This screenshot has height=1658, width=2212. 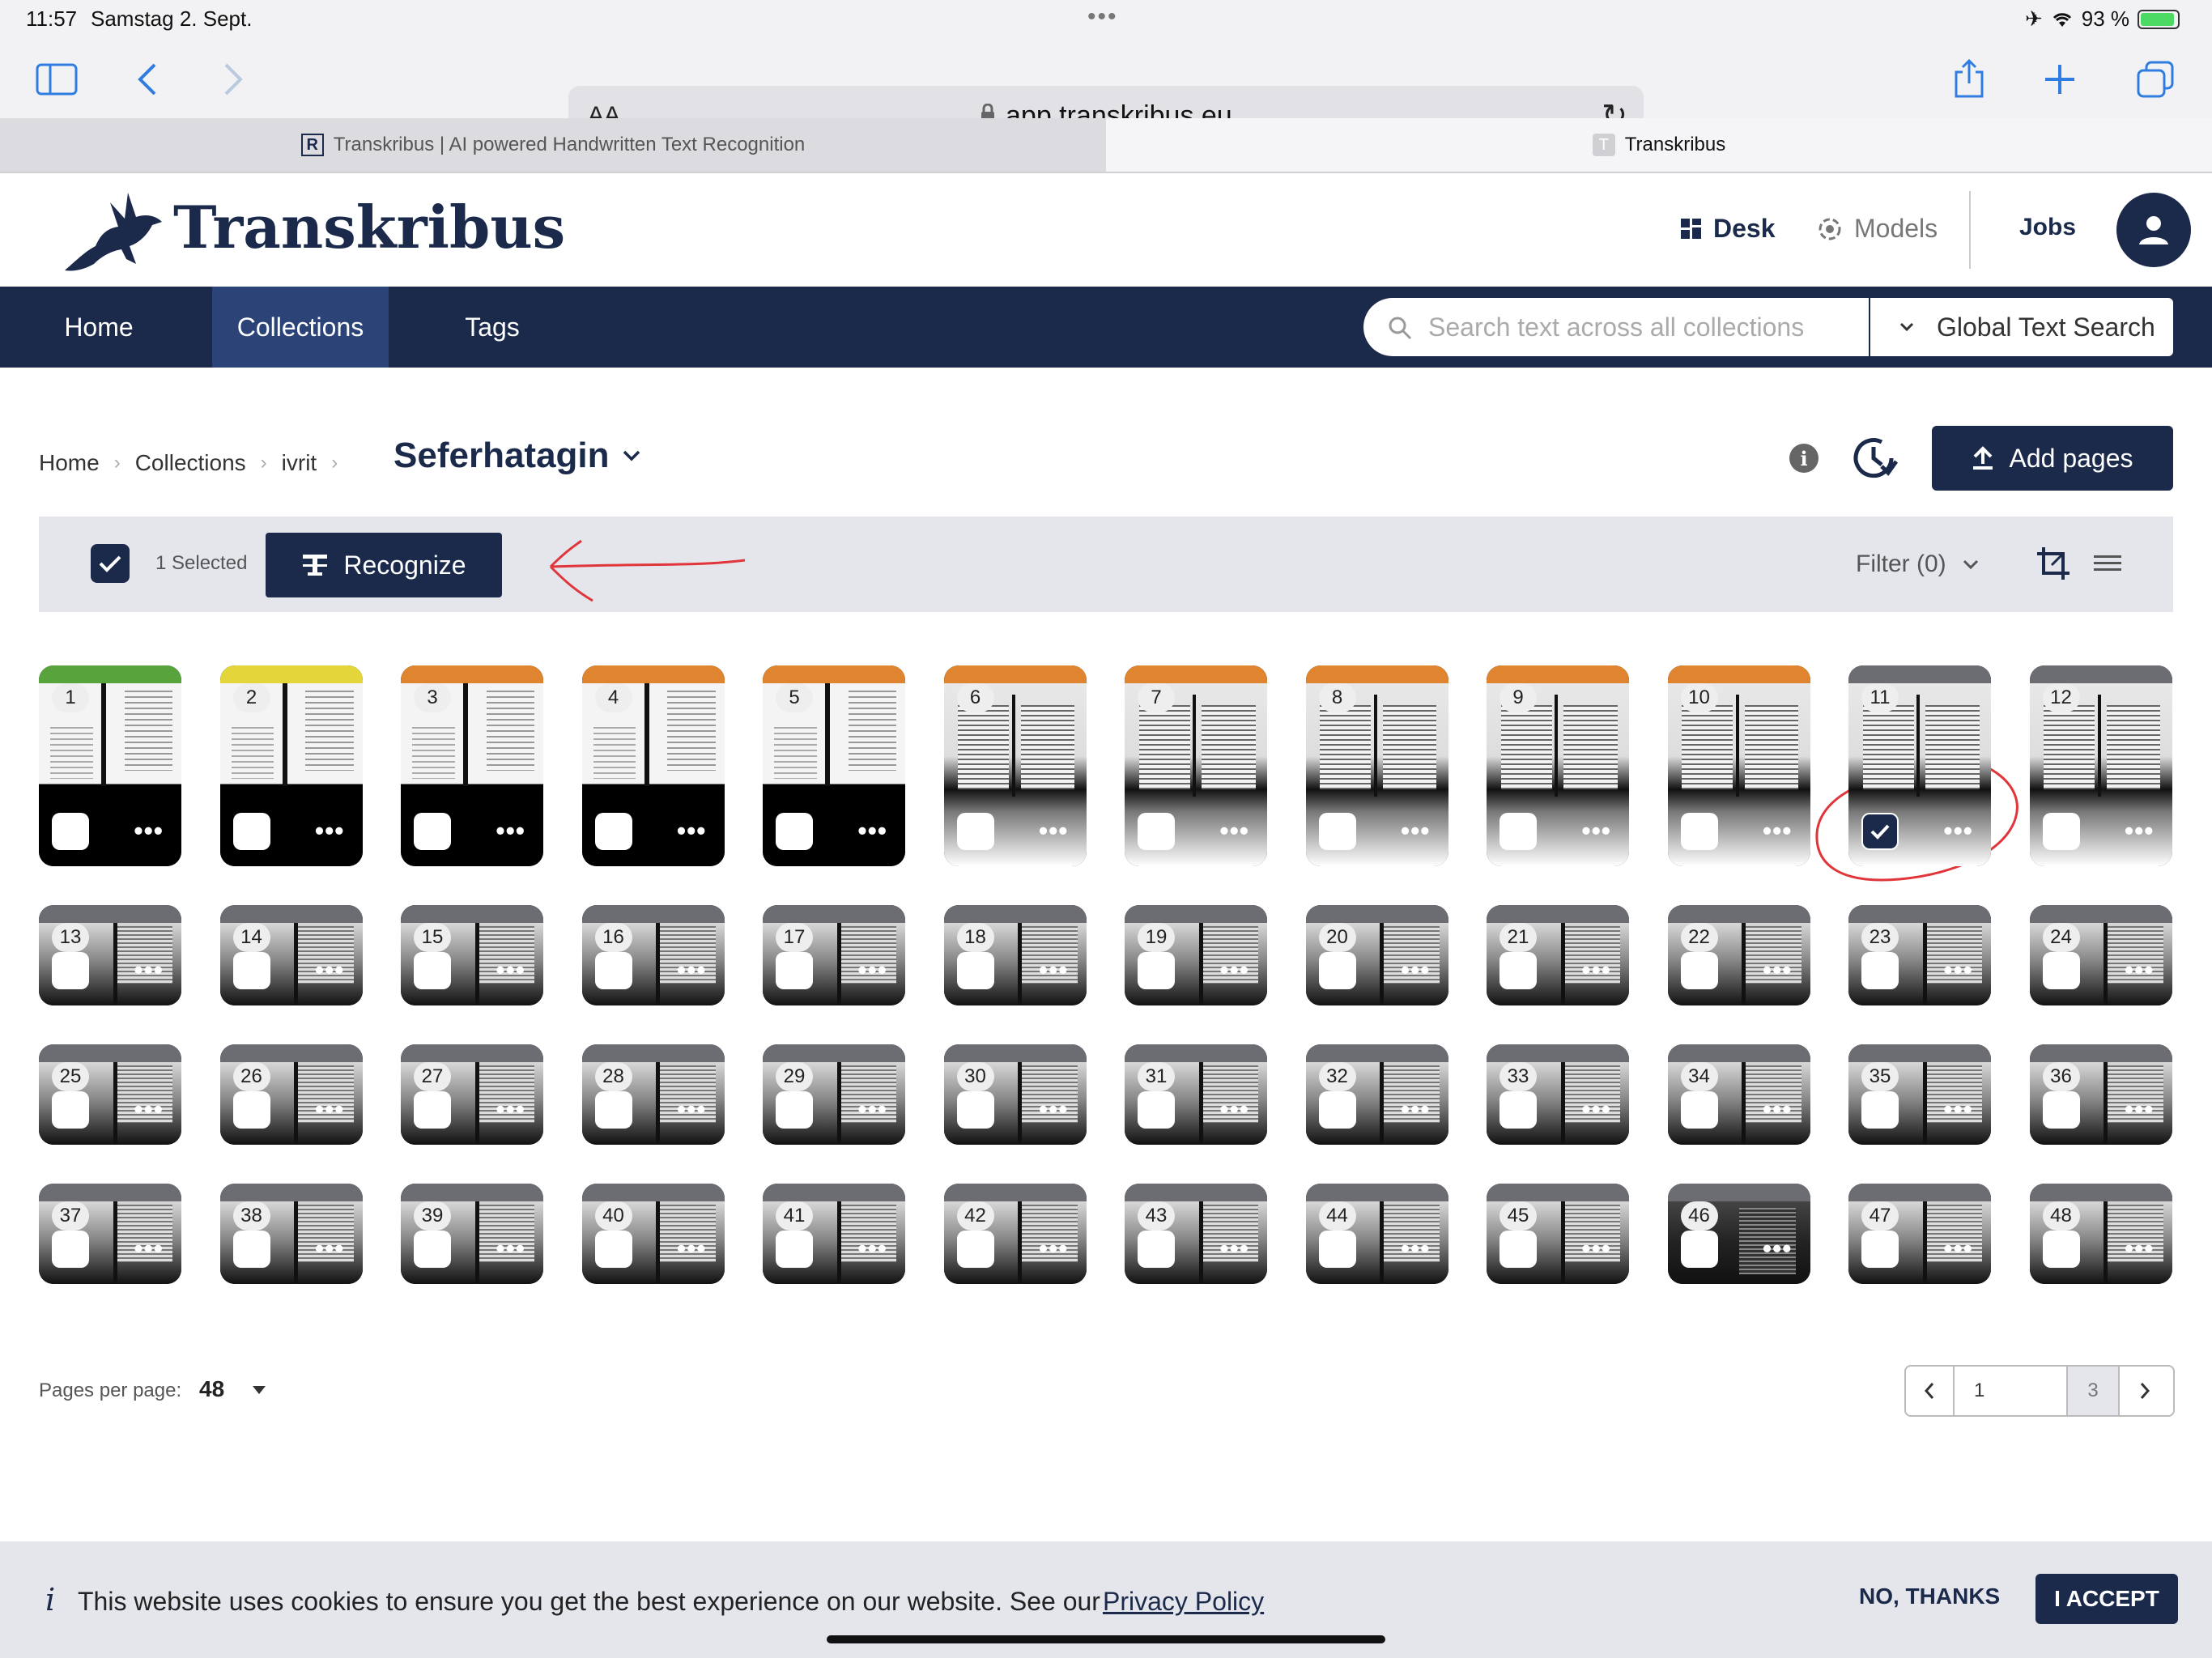 What do you see at coordinates (834, 1094) in the screenshot?
I see `page-thumbnail: 29 •••` at bounding box center [834, 1094].